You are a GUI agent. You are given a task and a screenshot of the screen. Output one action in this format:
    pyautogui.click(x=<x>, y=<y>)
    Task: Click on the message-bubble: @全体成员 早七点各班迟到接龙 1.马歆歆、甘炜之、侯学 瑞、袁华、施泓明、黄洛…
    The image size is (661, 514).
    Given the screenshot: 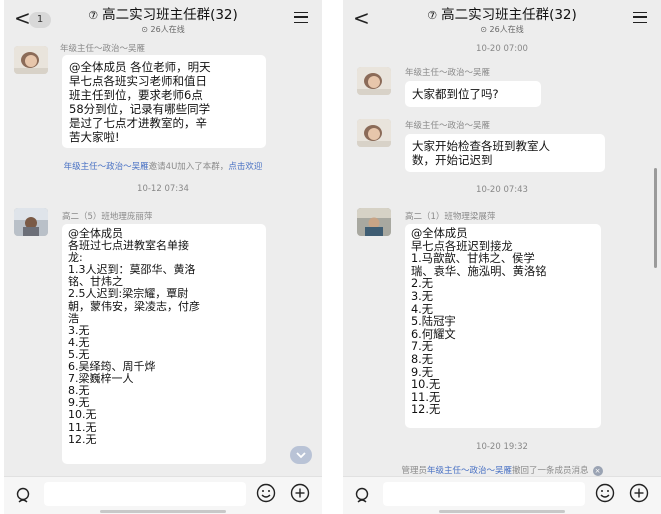 What is the action you would take?
    pyautogui.click(x=503, y=326)
    